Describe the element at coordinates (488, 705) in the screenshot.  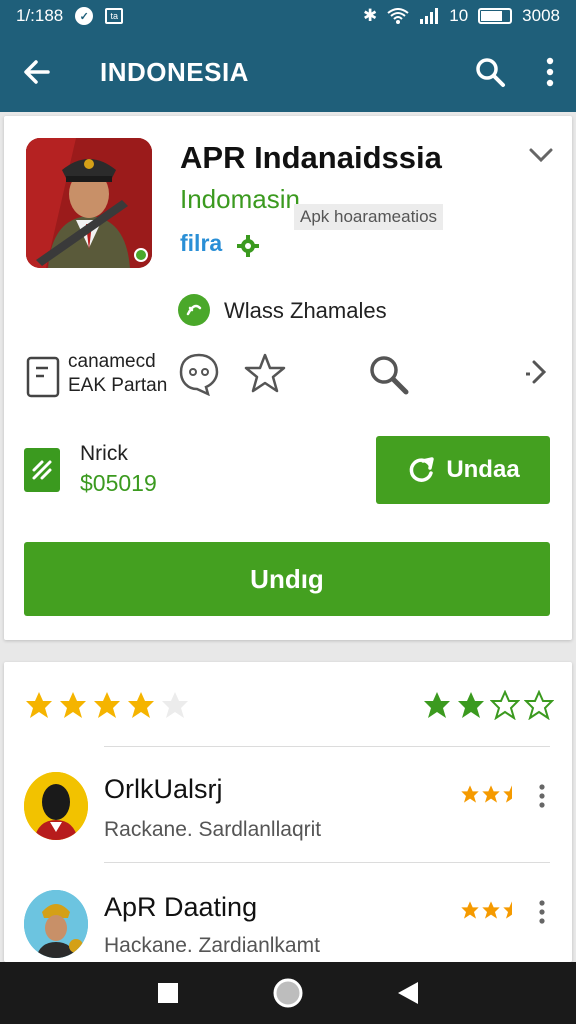
I see `user-rating-stars` at that location.